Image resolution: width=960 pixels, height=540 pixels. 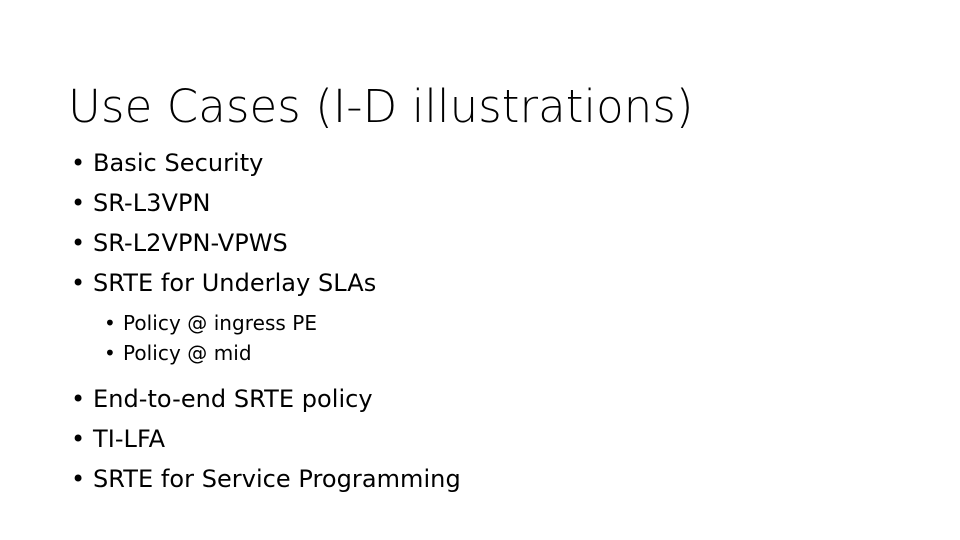 I want to click on list-item: • SRTE for Underlay SLAs, so click(x=450, y=283).